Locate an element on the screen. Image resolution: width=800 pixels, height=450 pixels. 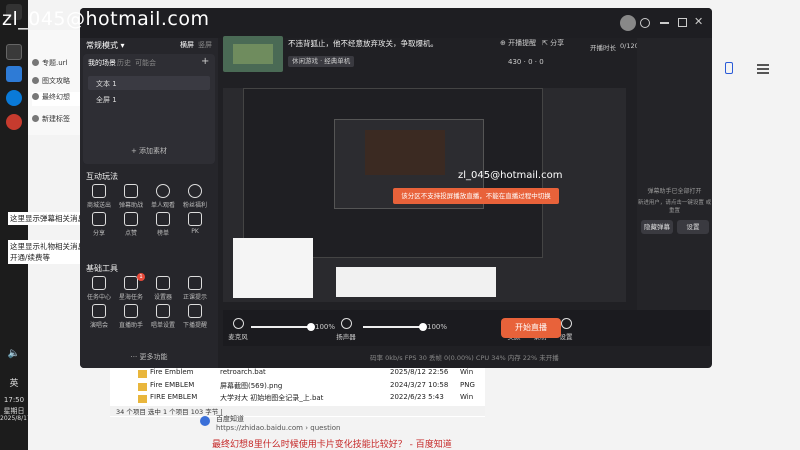
pk-icon is located at coordinates (195, 219).